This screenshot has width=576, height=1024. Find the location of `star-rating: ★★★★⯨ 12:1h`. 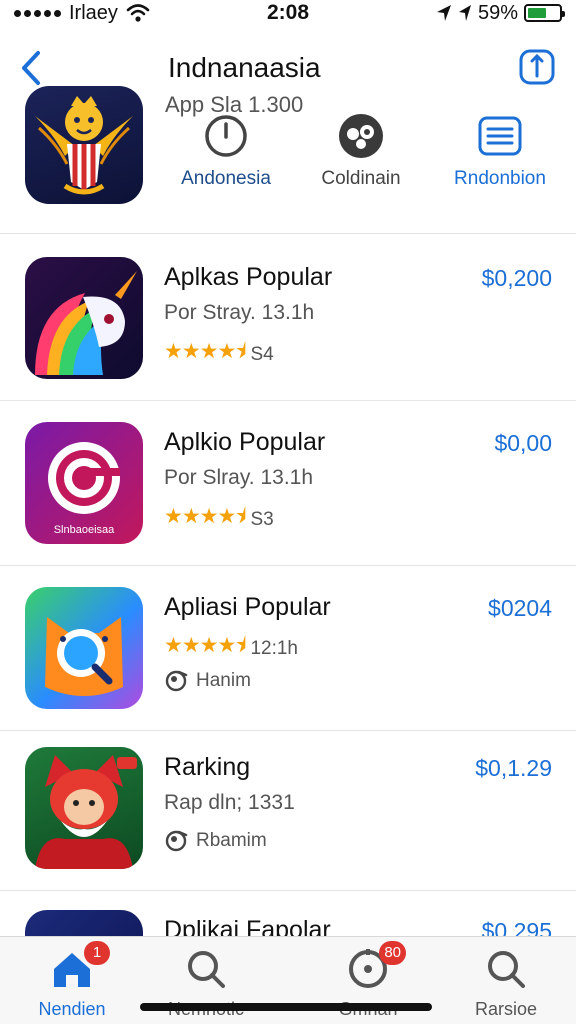

star-rating: ★★★★⯨ 12:1h is located at coordinates (231, 648).